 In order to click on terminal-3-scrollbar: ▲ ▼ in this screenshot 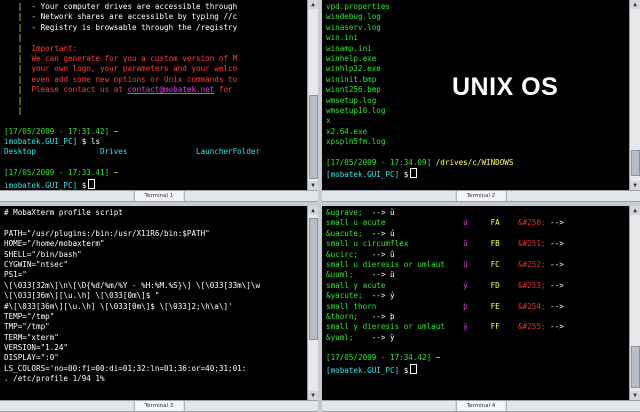, I will do `click(312, 303)`.